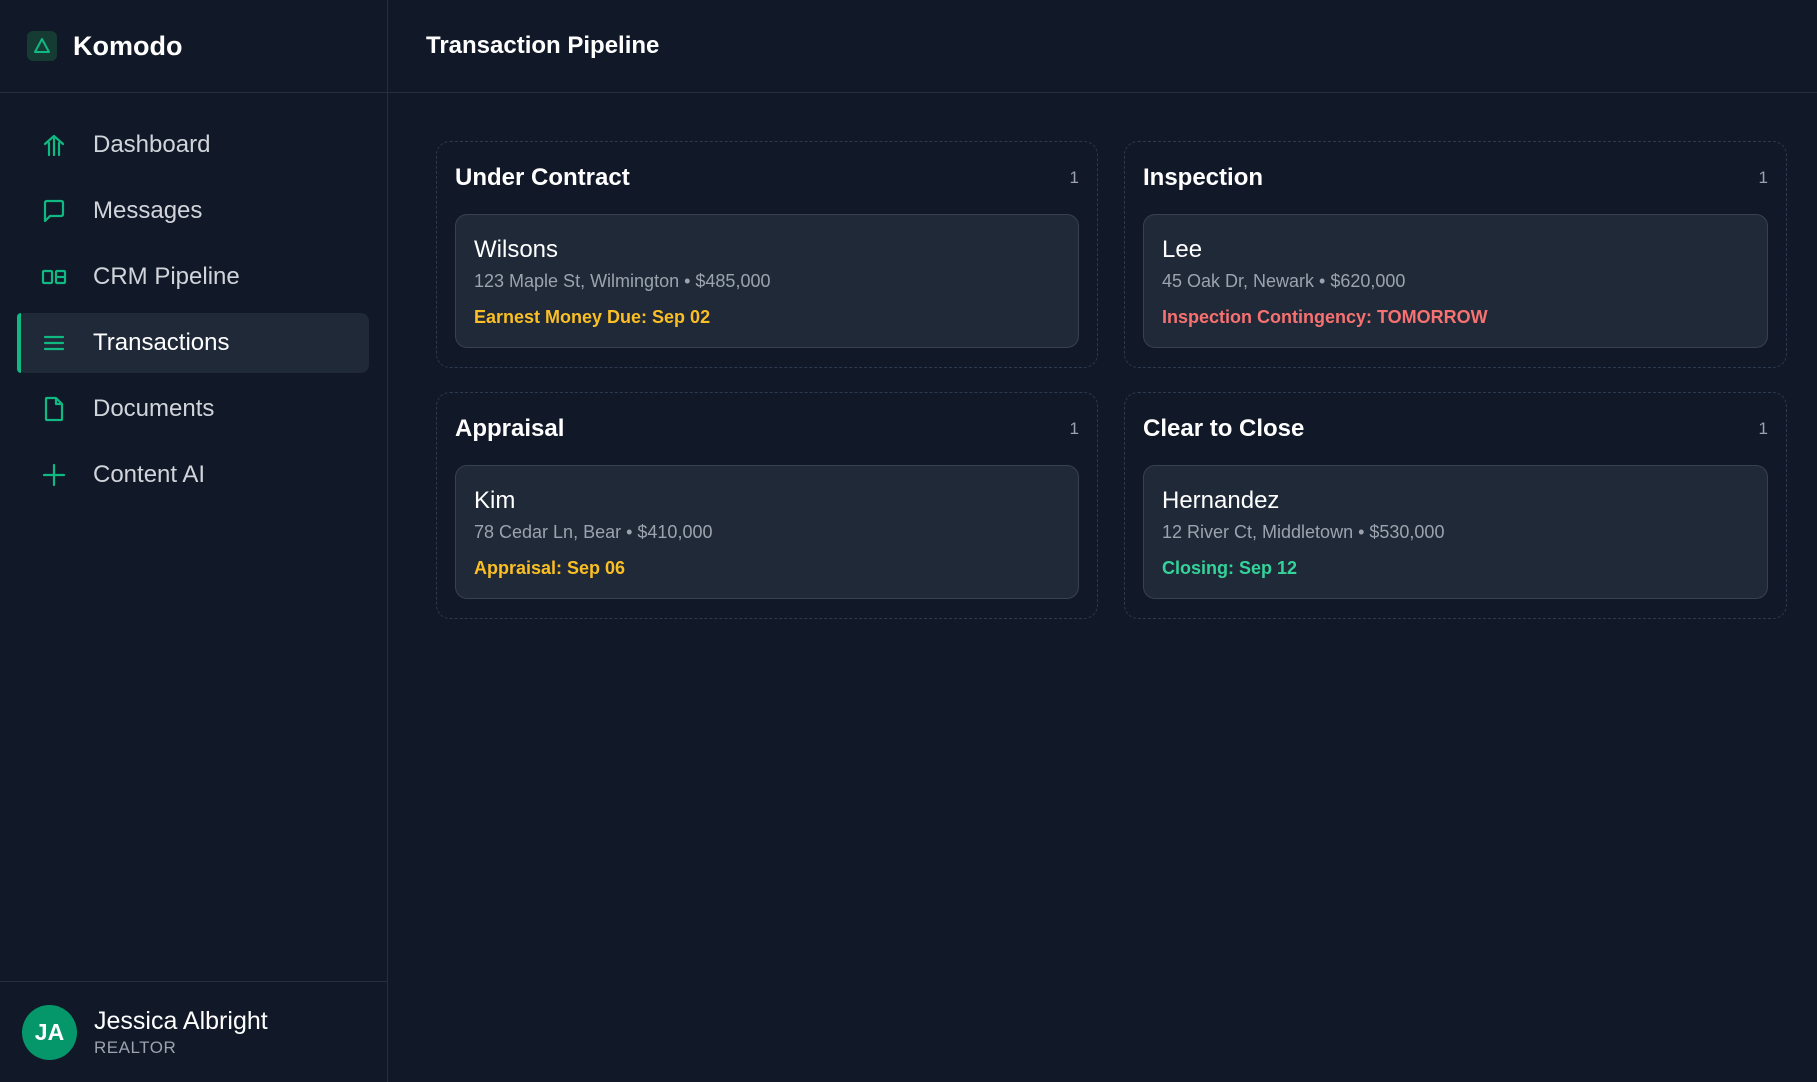 The height and width of the screenshot is (1082, 1817). What do you see at coordinates (1325, 317) in the screenshot?
I see `deadline-text: Inspection Contingency: TOMORROW` at bounding box center [1325, 317].